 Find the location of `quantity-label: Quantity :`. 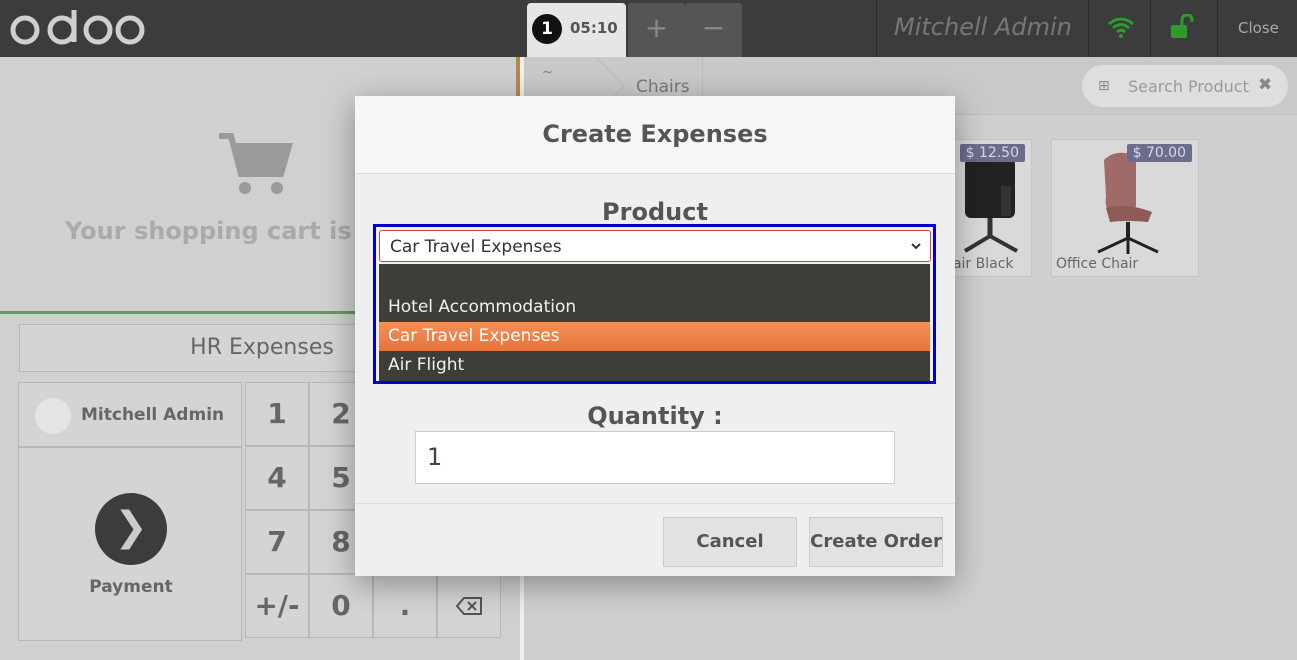

quantity-label: Quantity : is located at coordinates (655, 416).